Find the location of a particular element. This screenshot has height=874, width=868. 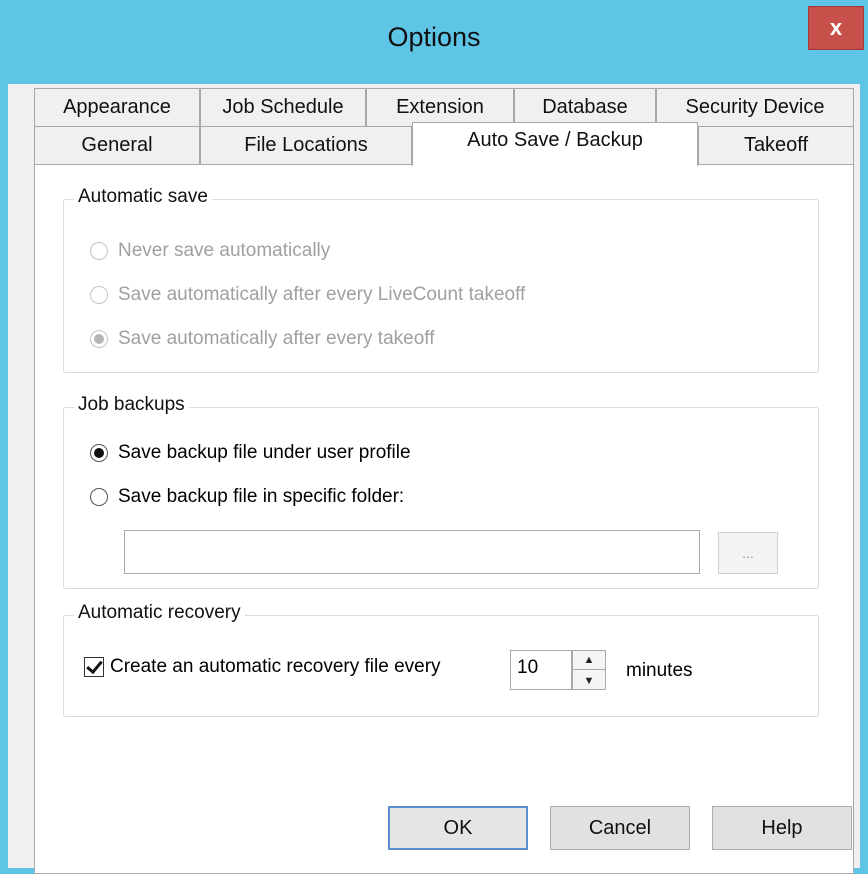

spin-down-icon: ▼ is located at coordinates (589, 680).